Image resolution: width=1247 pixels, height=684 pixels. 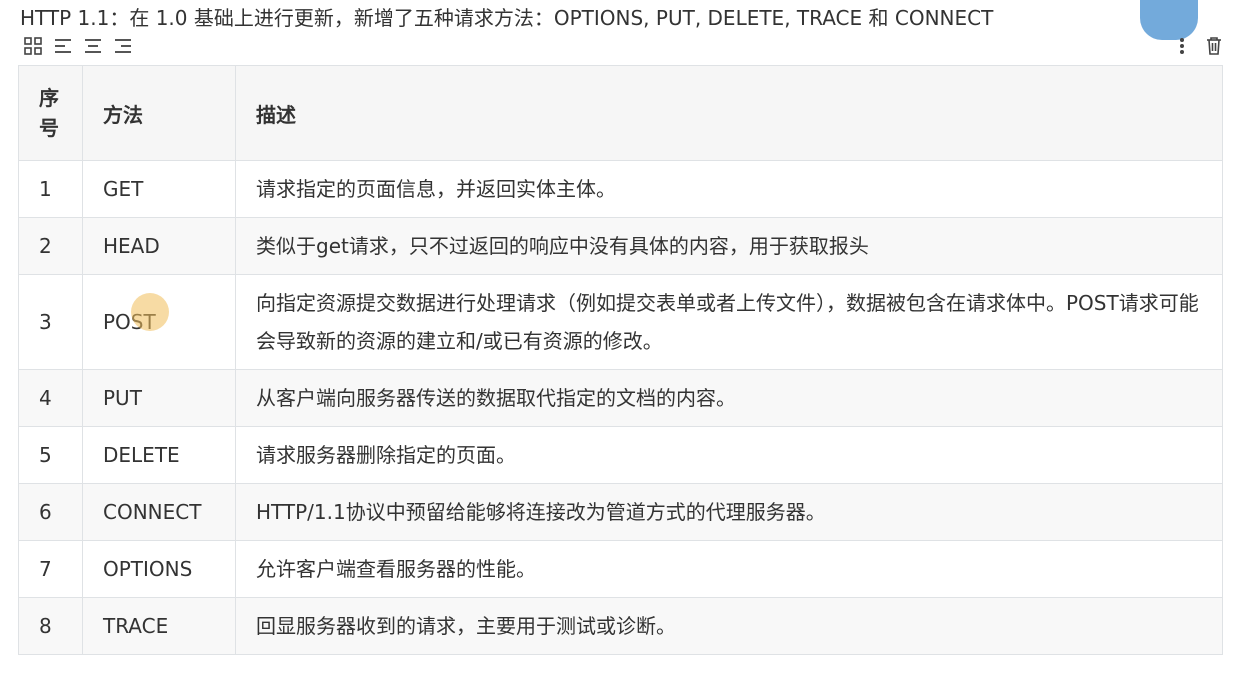 I want to click on header-method: 方法, so click(x=159, y=113).